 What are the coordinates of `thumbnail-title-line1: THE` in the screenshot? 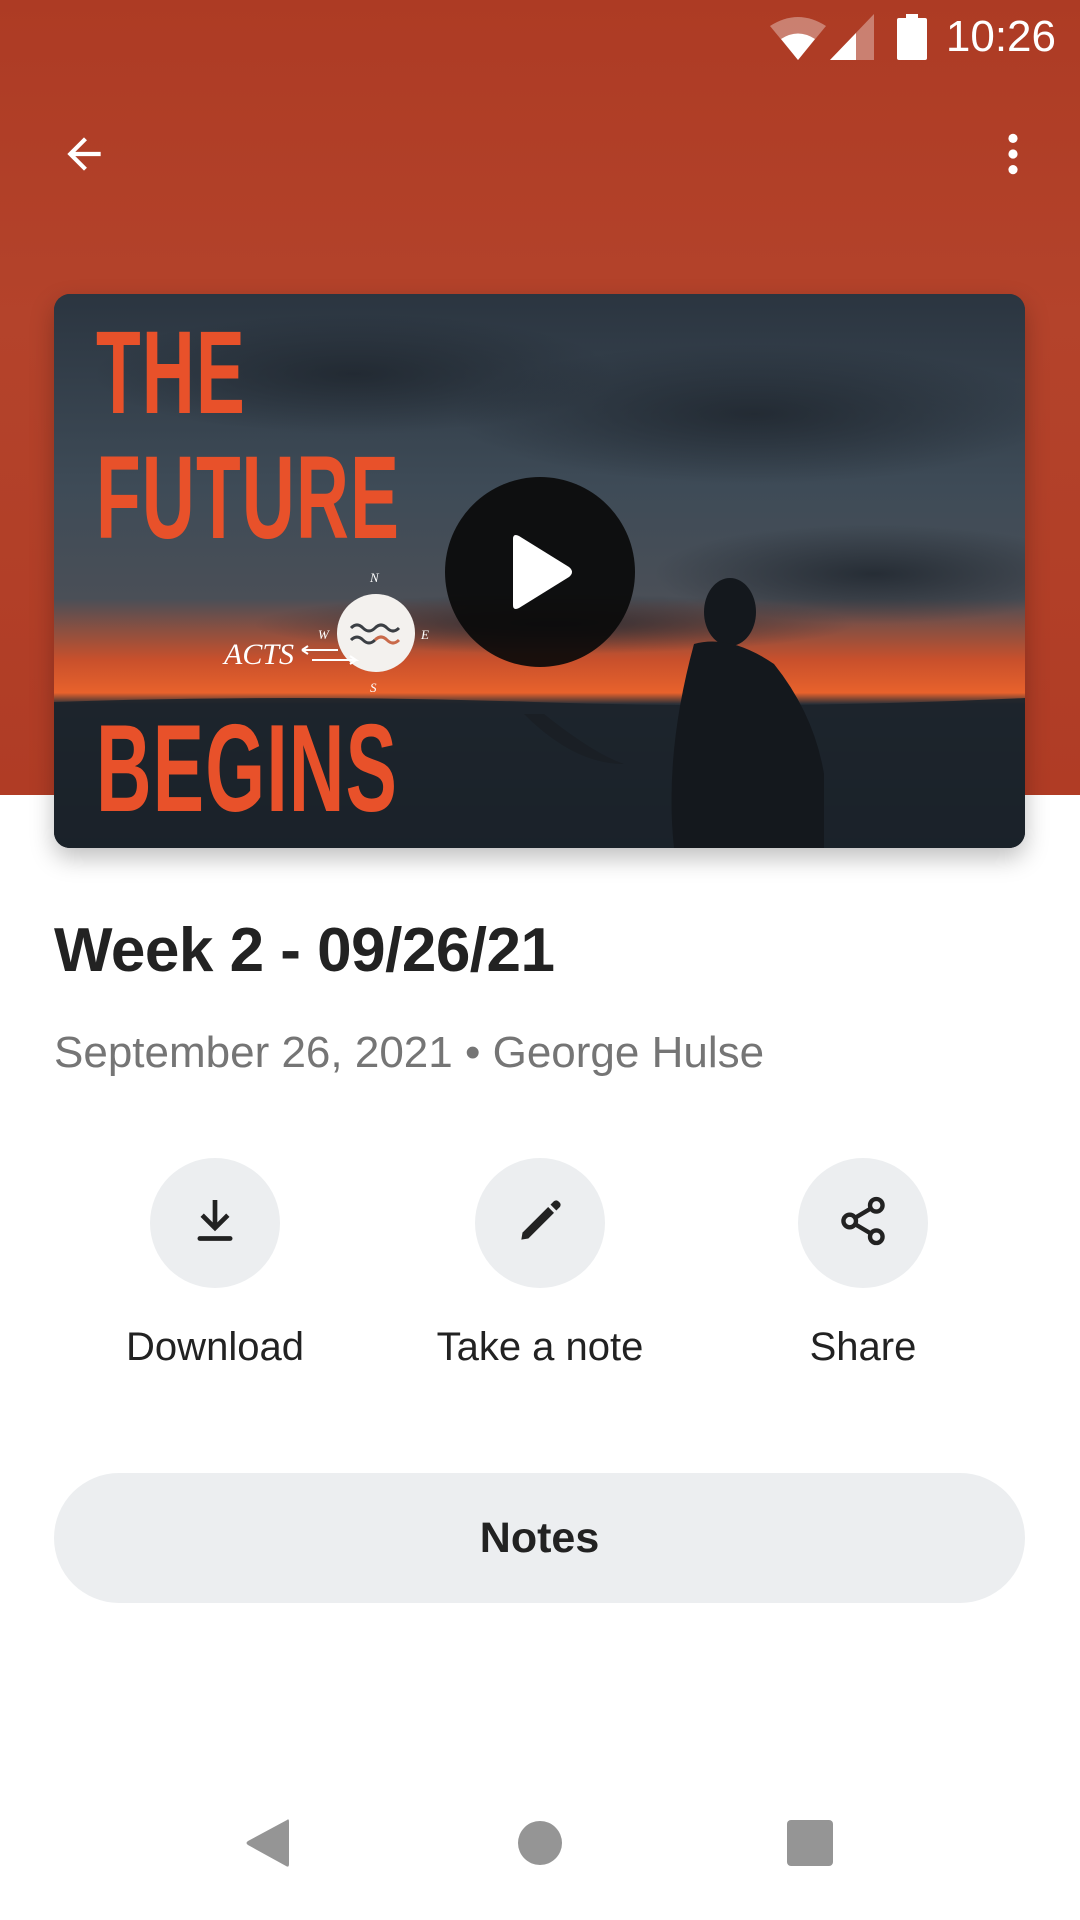 It's located at (171, 373).